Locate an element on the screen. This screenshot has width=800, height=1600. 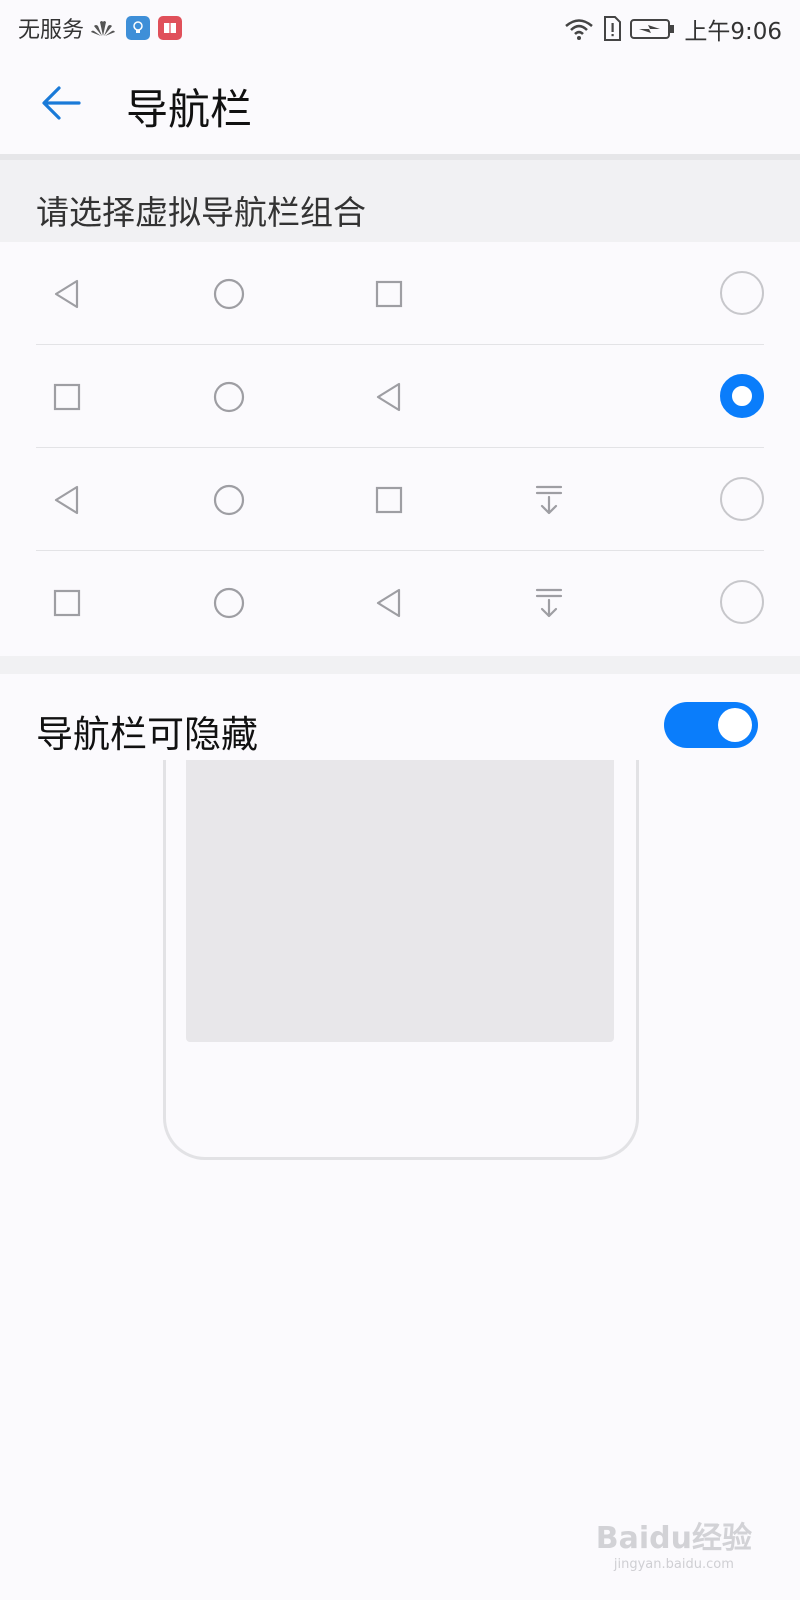
sim-alert-icon is located at coordinates (613, 28).